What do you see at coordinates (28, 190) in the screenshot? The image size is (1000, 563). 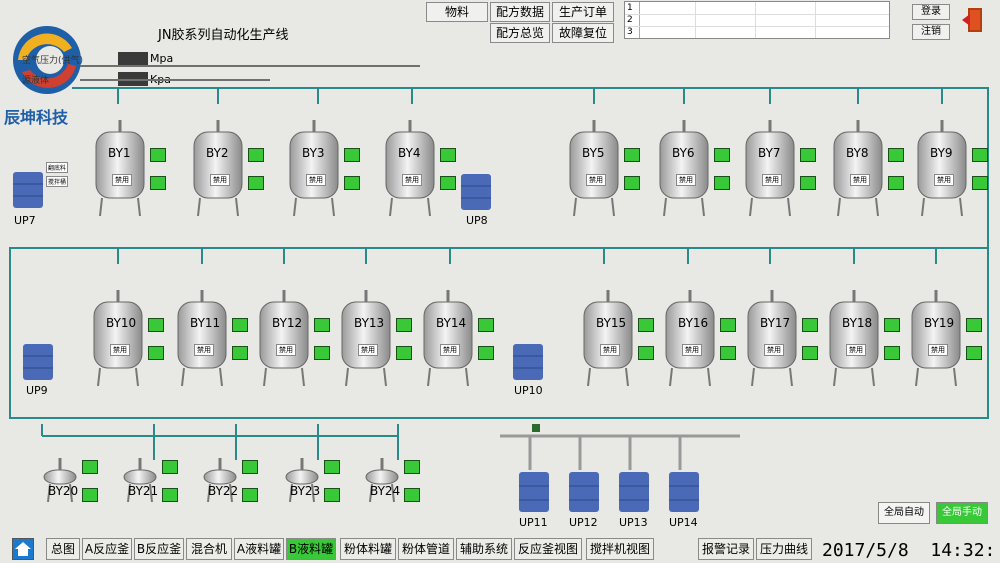 I see `up7-drum` at bounding box center [28, 190].